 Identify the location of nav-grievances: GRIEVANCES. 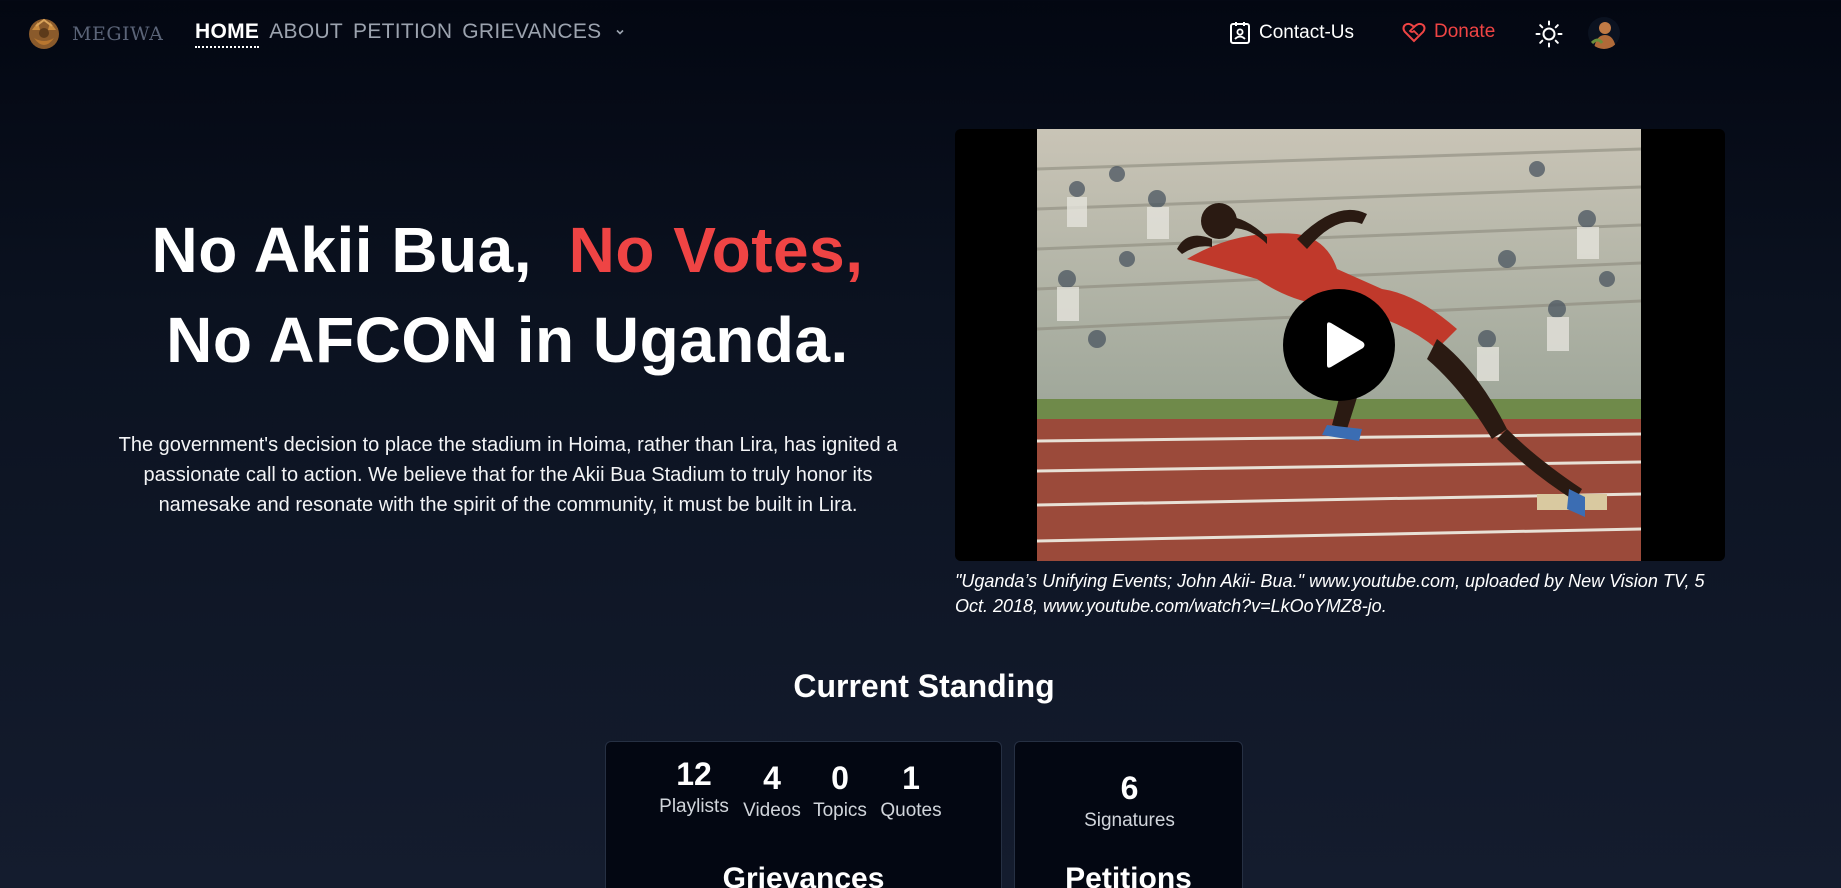
(543, 32).